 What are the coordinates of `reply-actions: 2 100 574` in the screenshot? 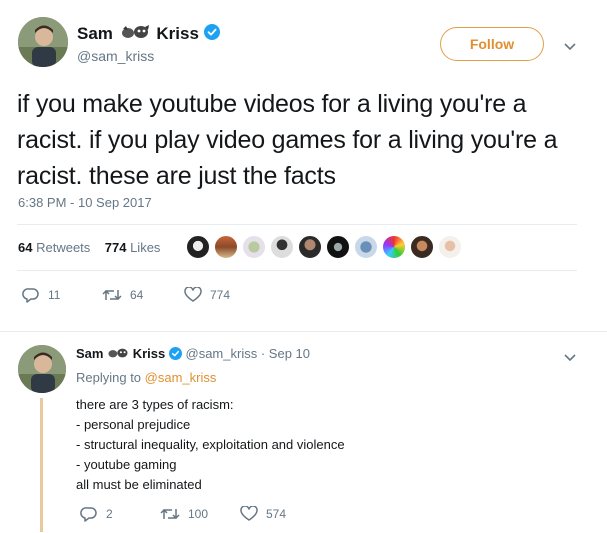 It's located at (183, 514).